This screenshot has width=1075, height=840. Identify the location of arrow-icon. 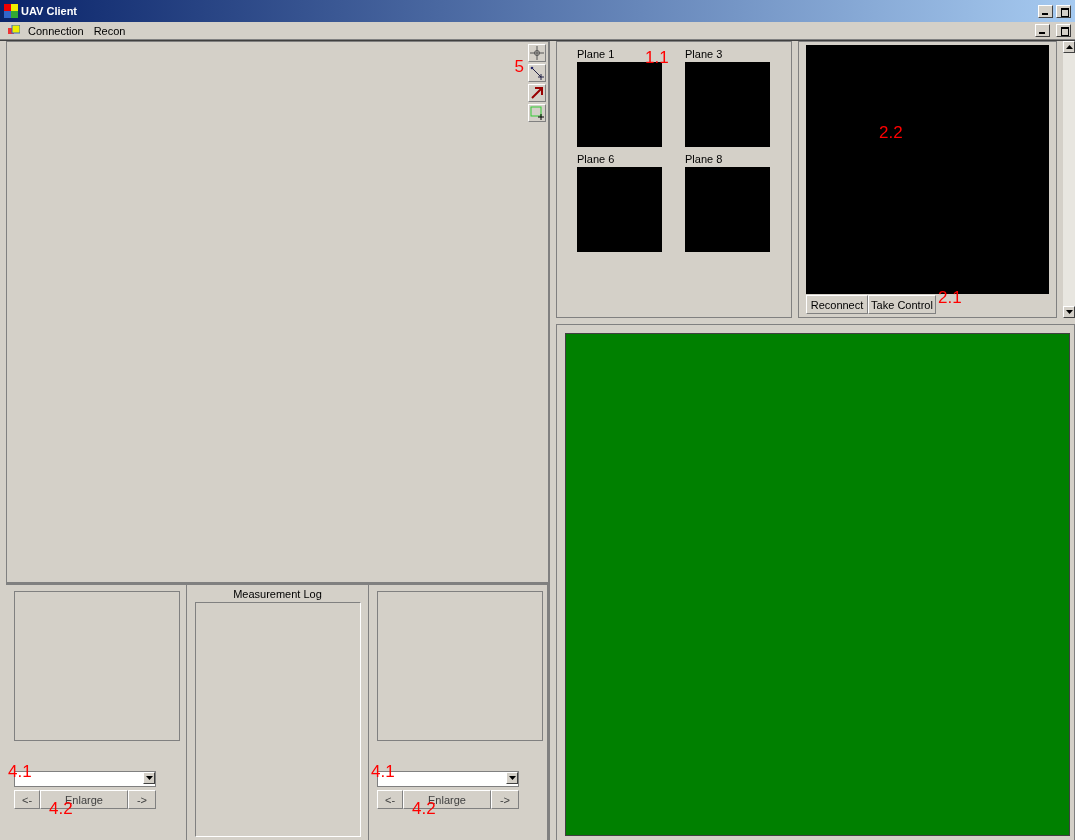
(537, 93).